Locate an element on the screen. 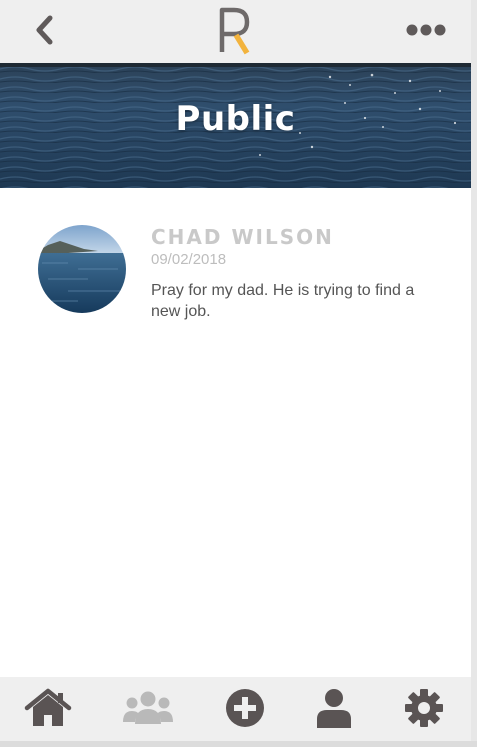 This screenshot has height=747, width=477. group-icon is located at coordinates (148, 707).